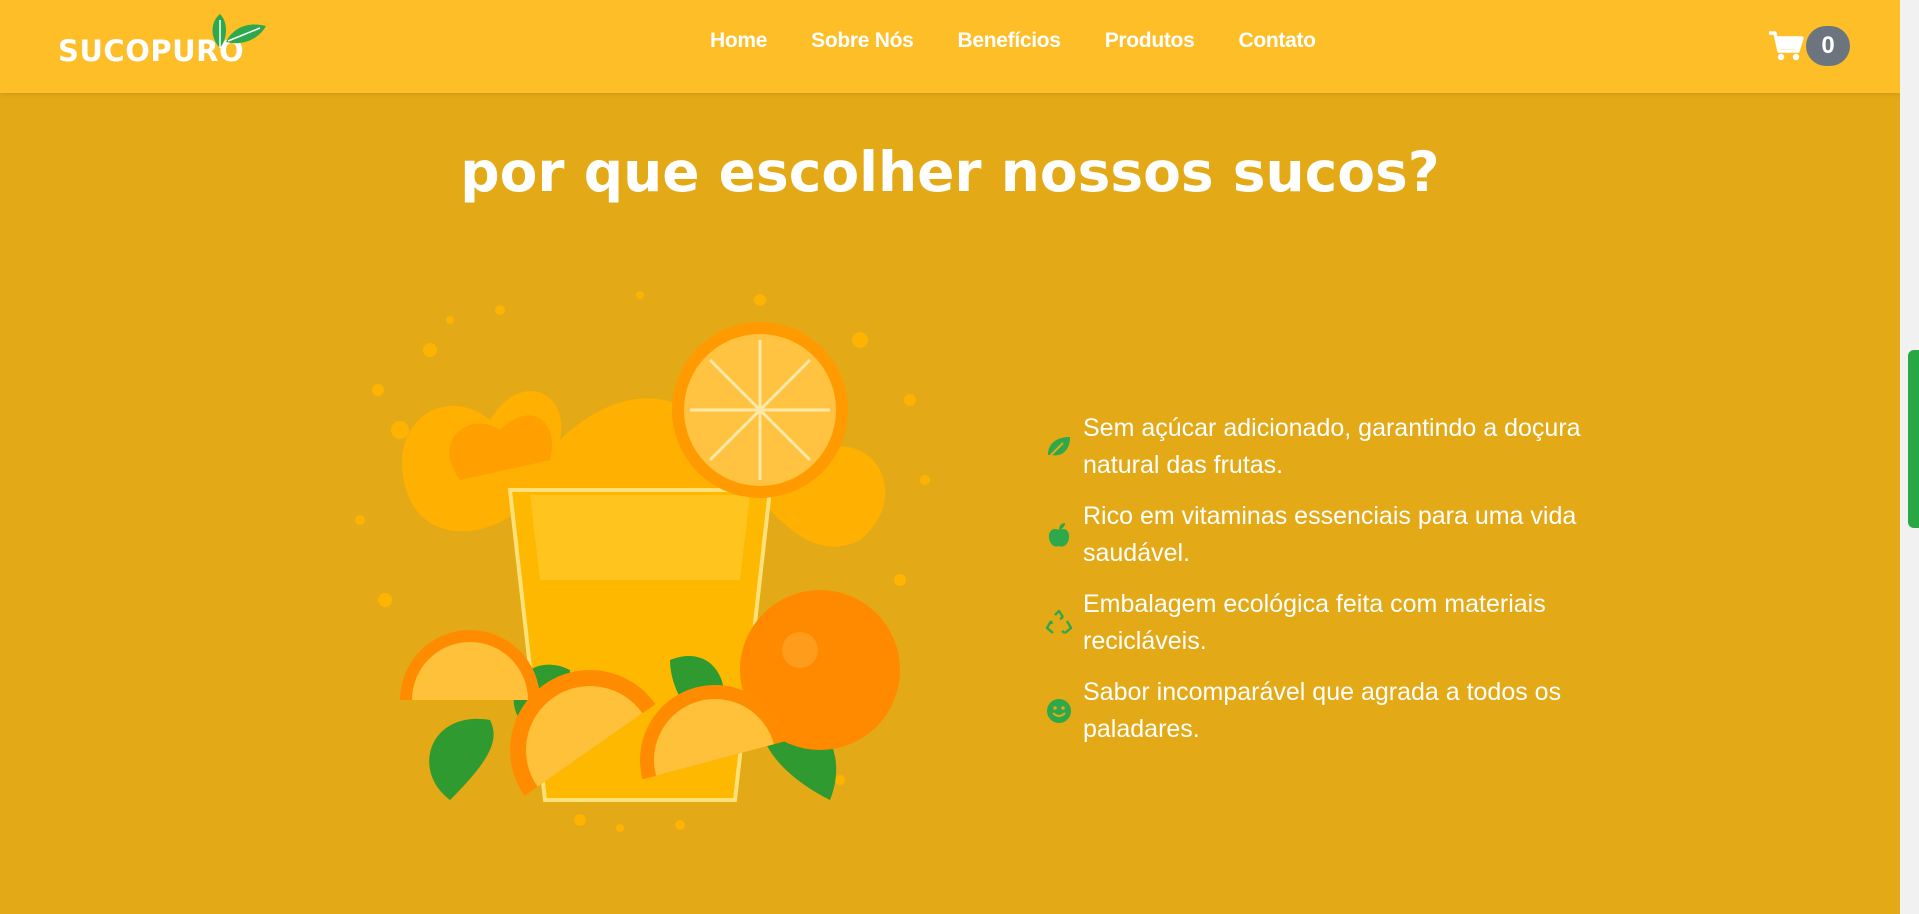  Describe the element at coordinates (1058, 448) in the screenshot. I see `leaf-icon` at that location.